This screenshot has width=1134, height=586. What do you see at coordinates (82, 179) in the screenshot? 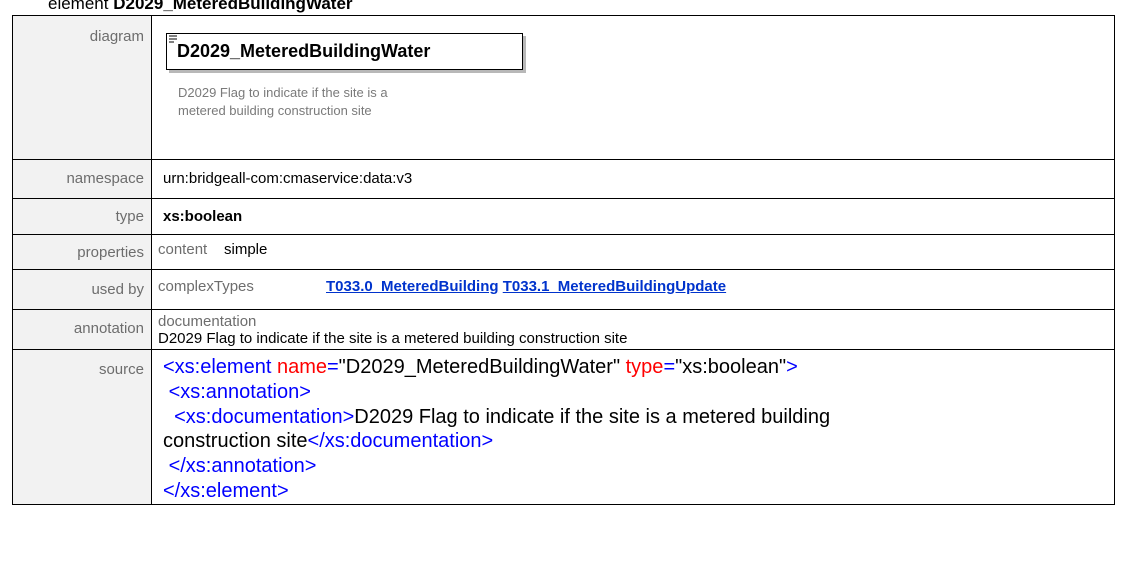
I see `row-label: namespace` at bounding box center [82, 179].